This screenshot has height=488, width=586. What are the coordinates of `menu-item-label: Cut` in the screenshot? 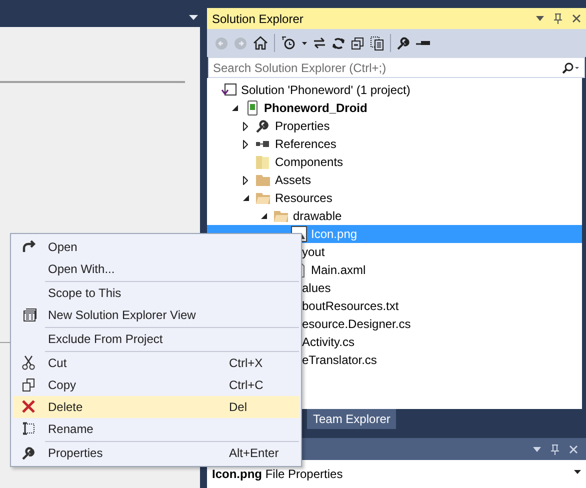 It's located at (57, 363).